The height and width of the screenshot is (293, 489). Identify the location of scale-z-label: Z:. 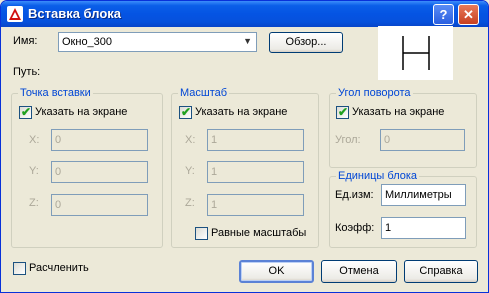
(190, 203).